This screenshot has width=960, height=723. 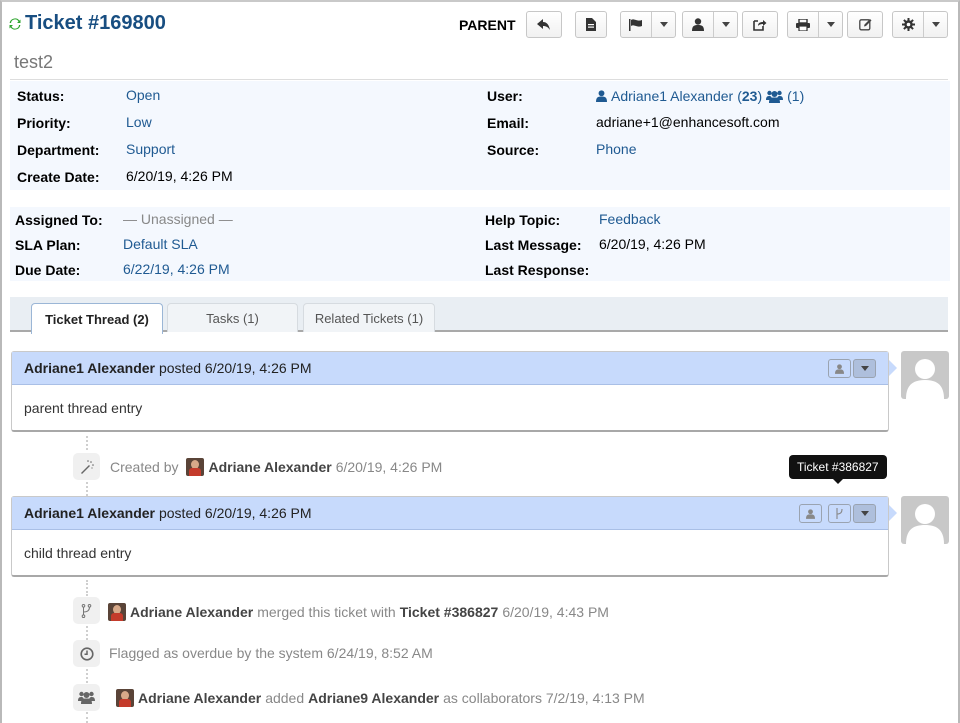 What do you see at coordinates (232, 317) in the screenshot?
I see `tab-tasks: Tasks (1)` at bounding box center [232, 317].